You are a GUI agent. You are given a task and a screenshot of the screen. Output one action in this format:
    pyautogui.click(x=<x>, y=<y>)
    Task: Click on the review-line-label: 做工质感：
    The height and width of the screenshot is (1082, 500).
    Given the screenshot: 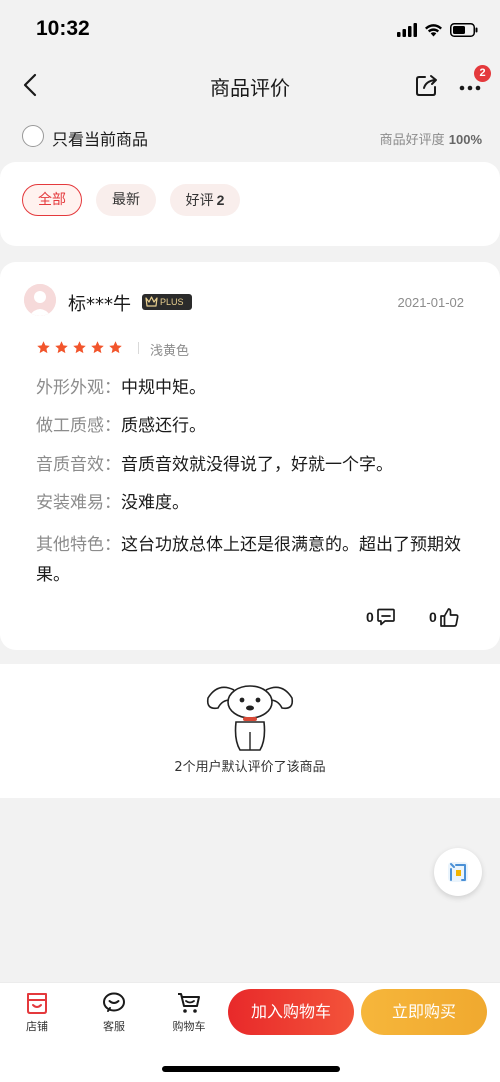 What is the action you would take?
    pyautogui.click(x=78, y=426)
    